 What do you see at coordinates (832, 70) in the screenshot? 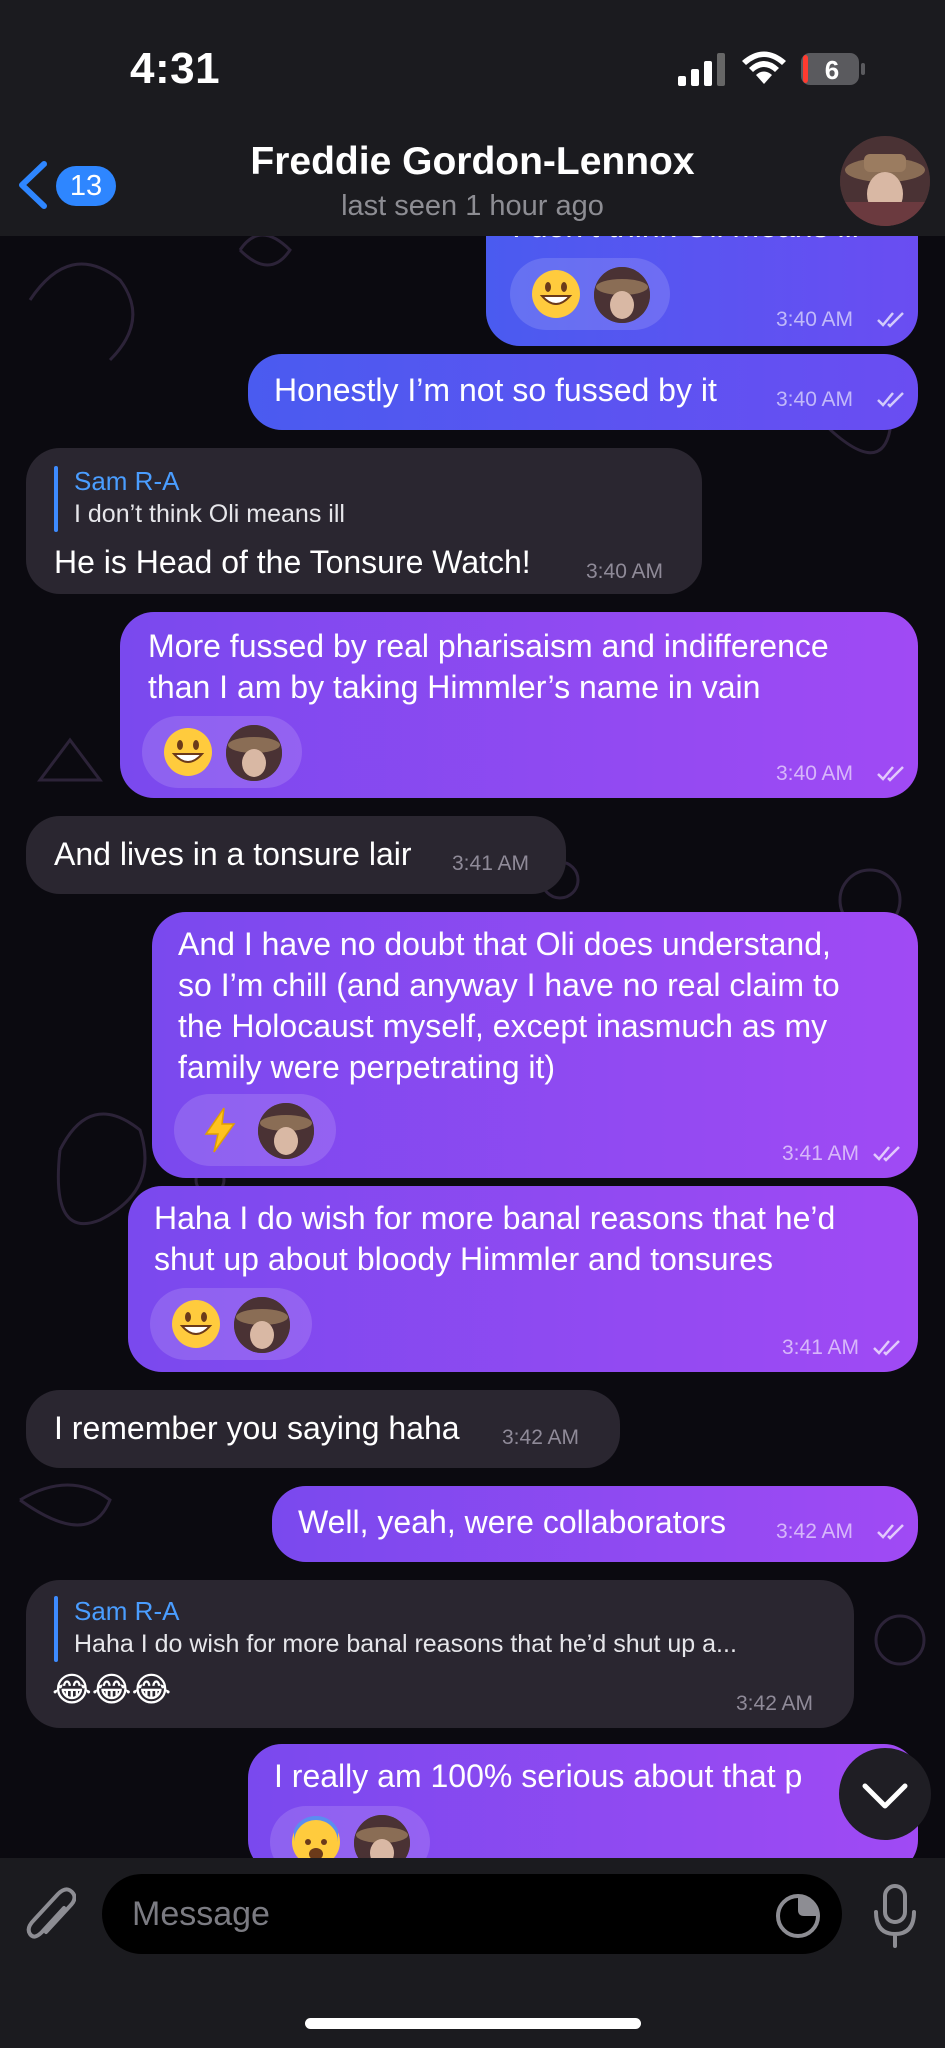
I see `battery-level: 6` at bounding box center [832, 70].